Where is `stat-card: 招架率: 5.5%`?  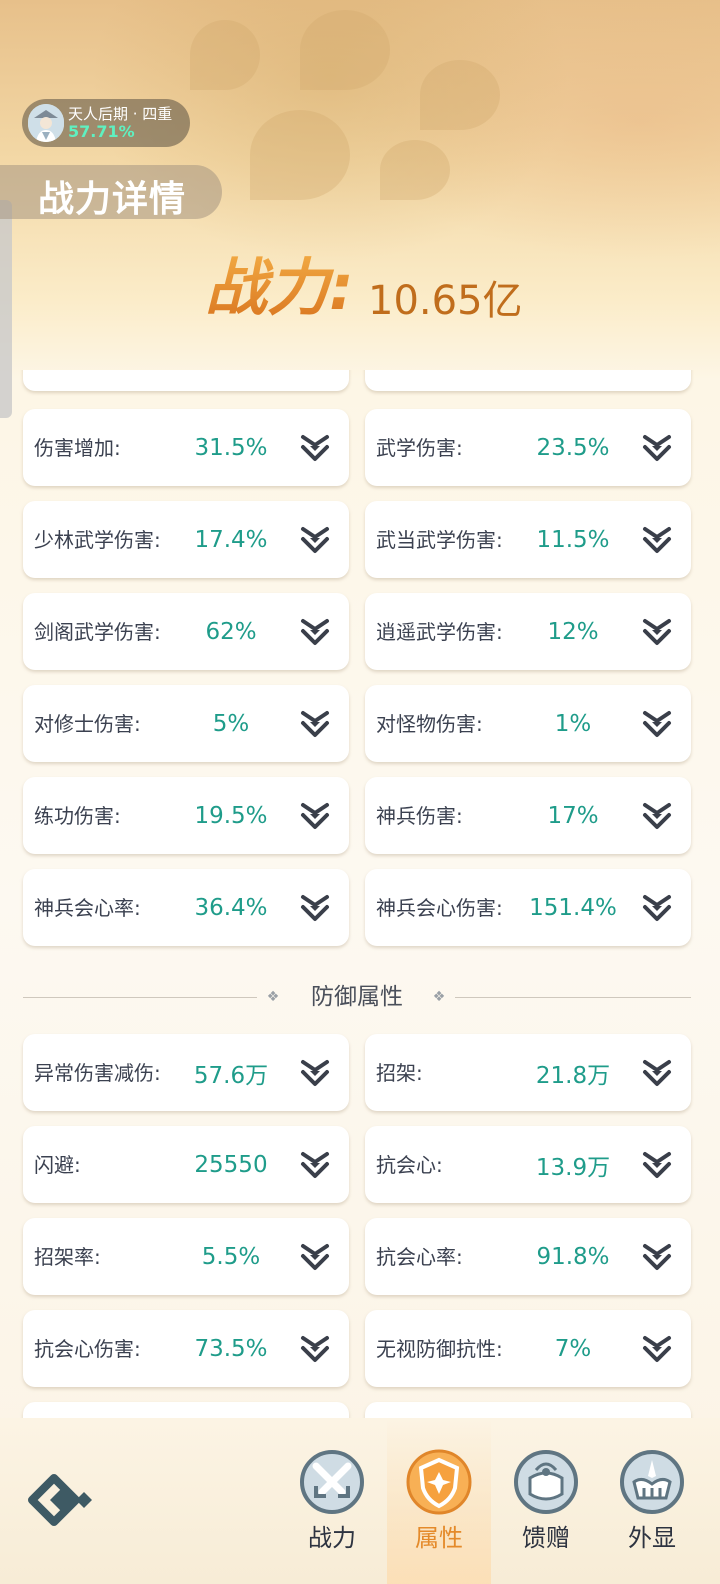 stat-card: 招架率: 5.5% is located at coordinates (186, 1256).